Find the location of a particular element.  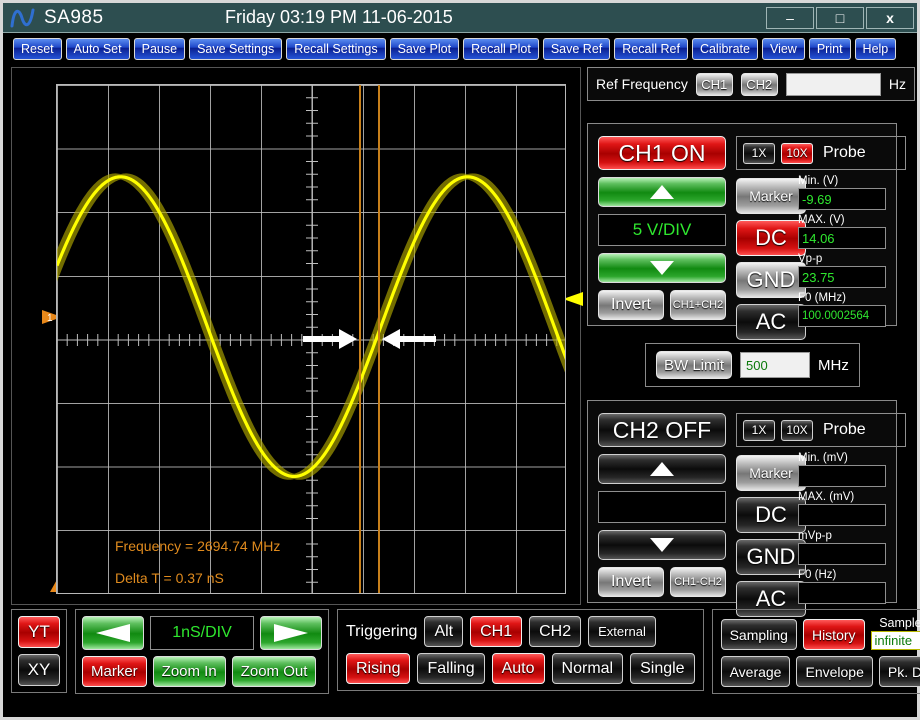

trigger-mode-normal-button: Normal is located at coordinates (587, 668).